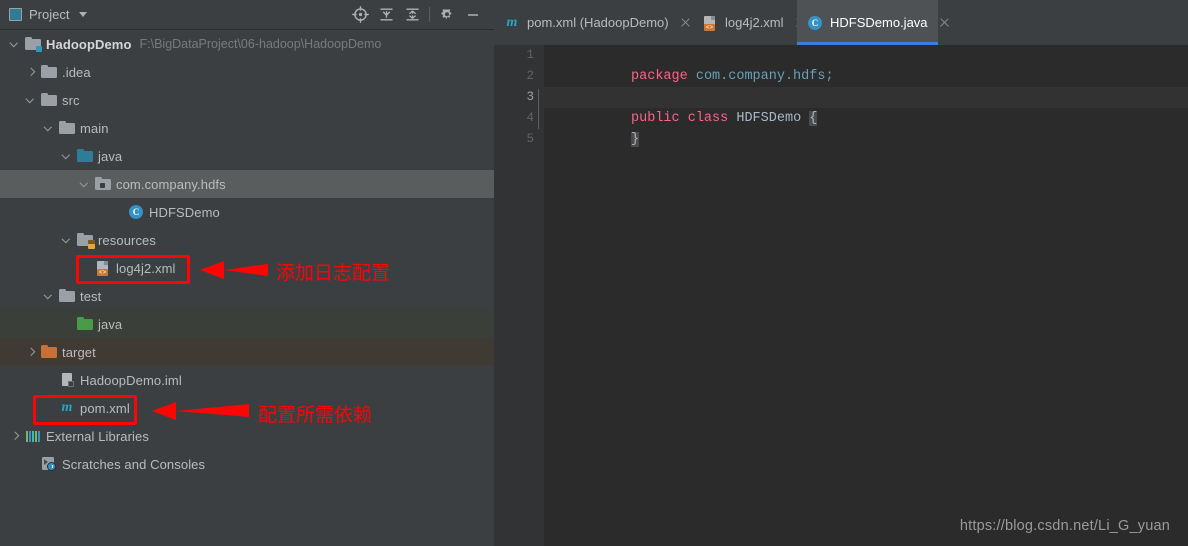 The width and height of the screenshot is (1188, 546). Describe the element at coordinates (127, 240) in the screenshot. I see `tree-label: resources` at that location.